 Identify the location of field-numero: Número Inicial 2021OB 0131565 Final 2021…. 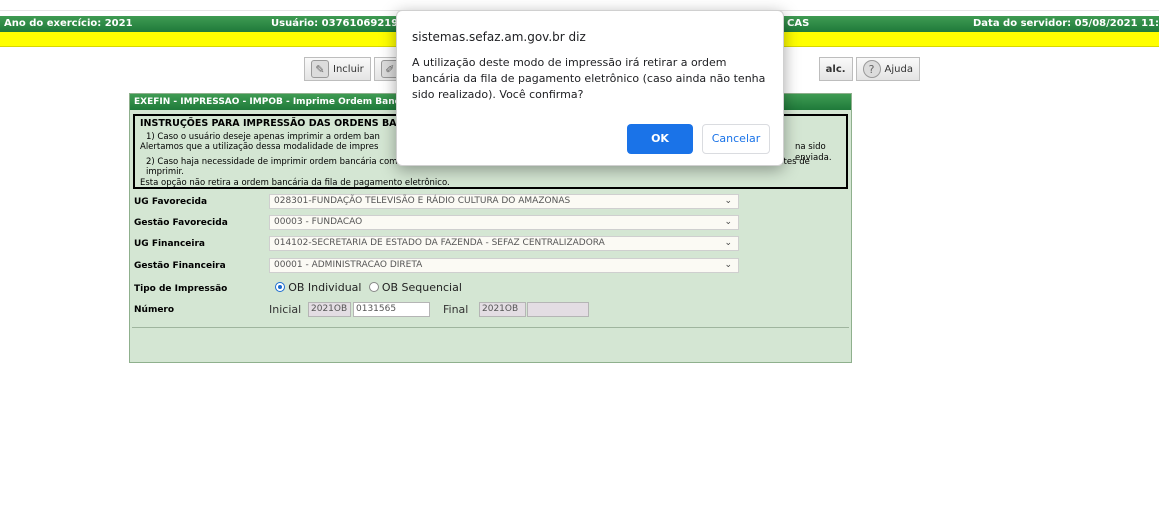
(490, 310).